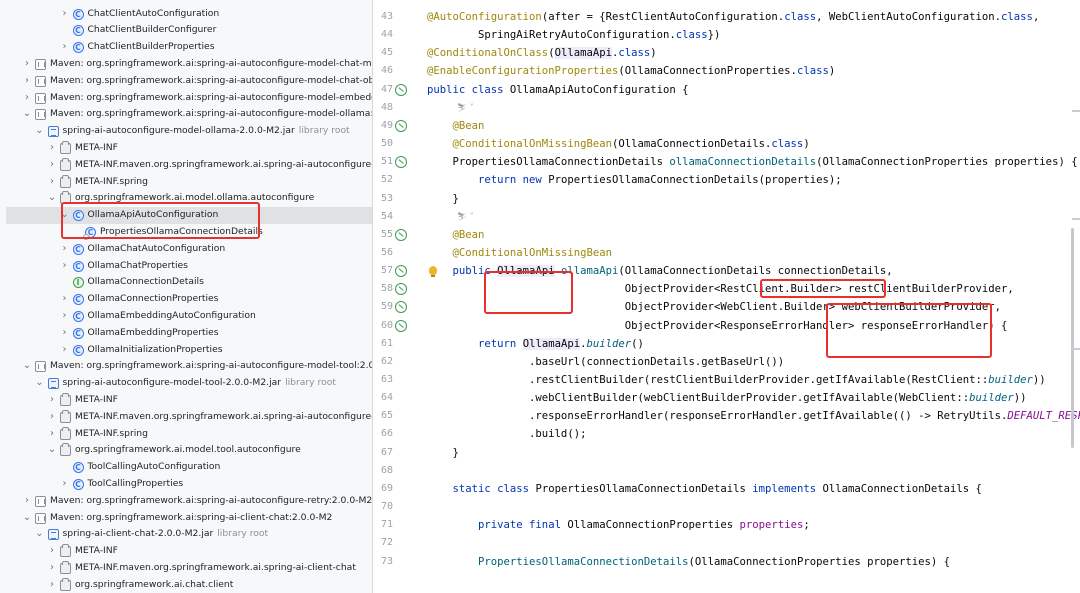  I want to click on tree-class-ollama-api-auto-configuration: ⌄ OllamaApiAutoConfiguration, so click(189, 215).